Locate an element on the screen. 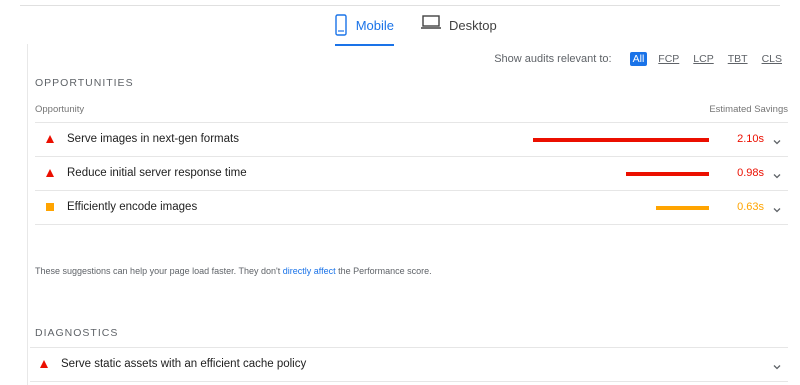 The height and width of the screenshot is (385, 800). report-border is located at coordinates (27, 214).